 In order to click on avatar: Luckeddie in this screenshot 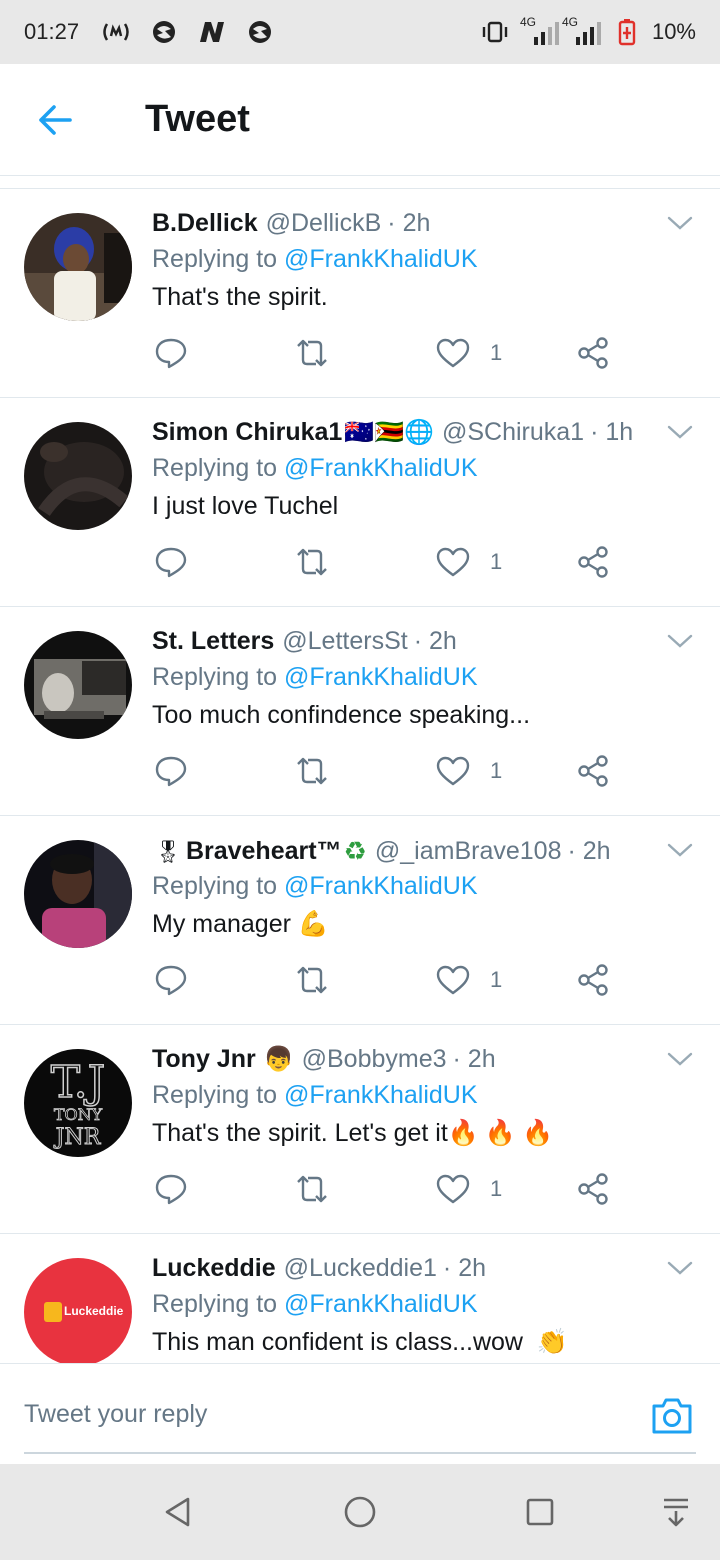, I will do `click(78, 1310)`.